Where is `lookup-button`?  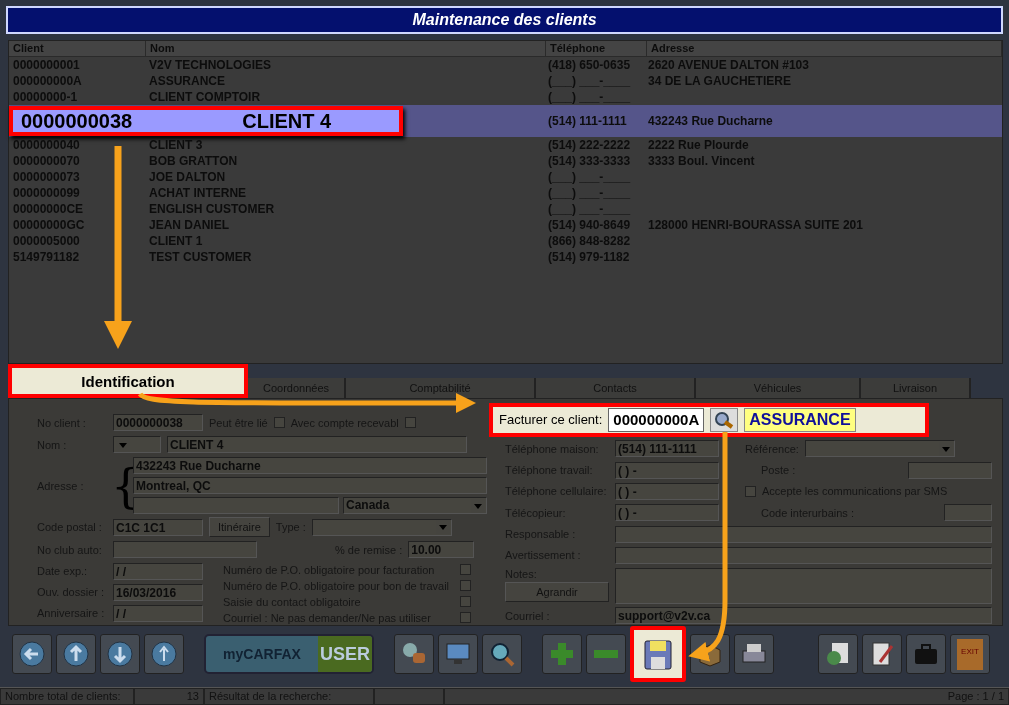
lookup-button is located at coordinates (724, 419).